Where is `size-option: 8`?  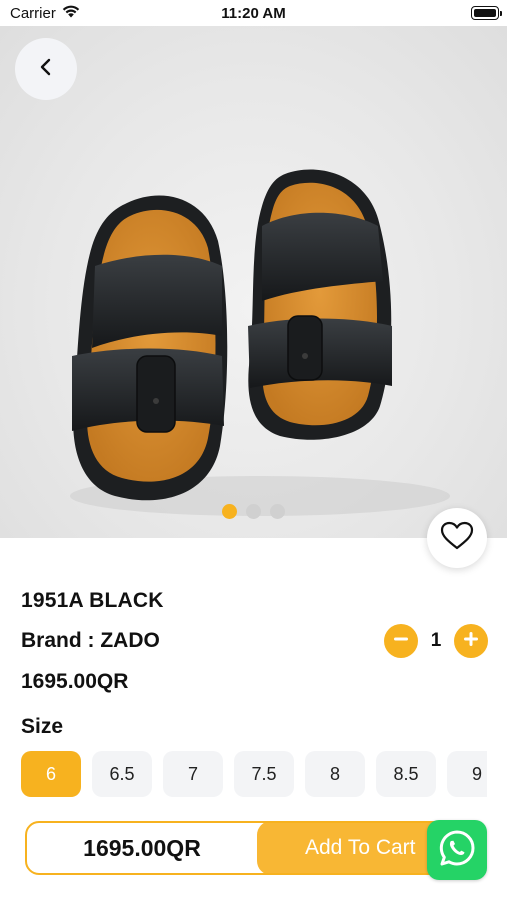
size-option: 8 is located at coordinates (335, 774).